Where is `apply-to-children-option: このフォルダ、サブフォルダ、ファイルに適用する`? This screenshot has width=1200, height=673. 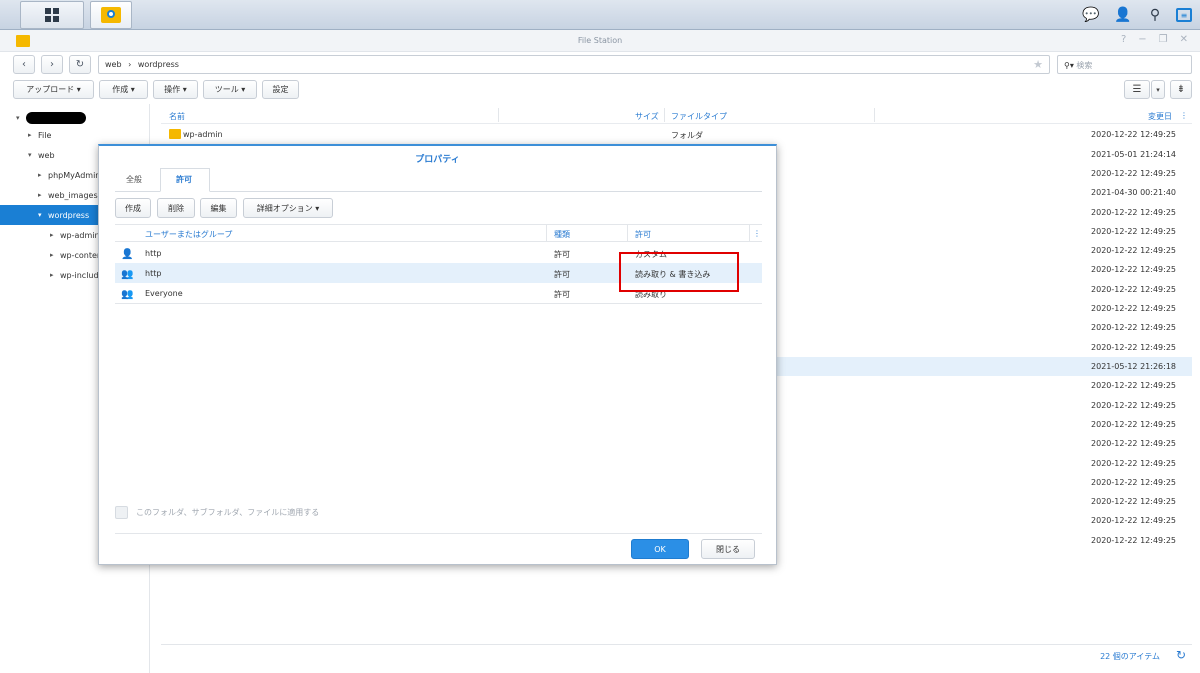 apply-to-children-option: このフォルダ、サブフォルダ、ファイルに適用する is located at coordinates (217, 512).